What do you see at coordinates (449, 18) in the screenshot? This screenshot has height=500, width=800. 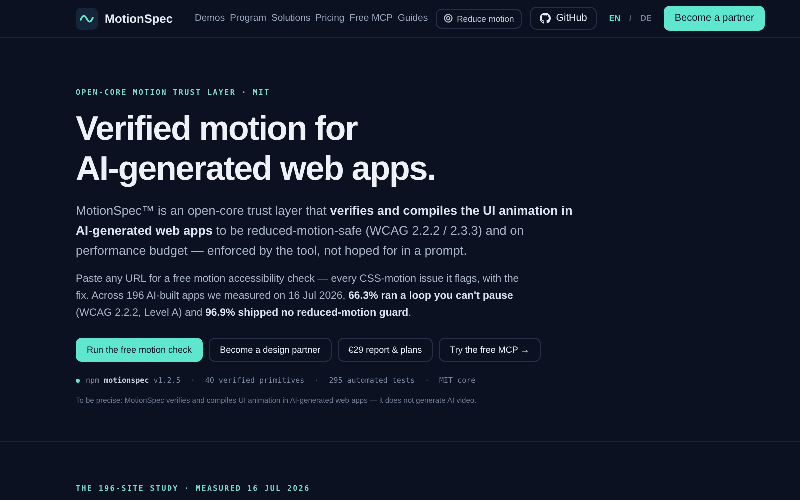 I see `target-icon` at bounding box center [449, 18].